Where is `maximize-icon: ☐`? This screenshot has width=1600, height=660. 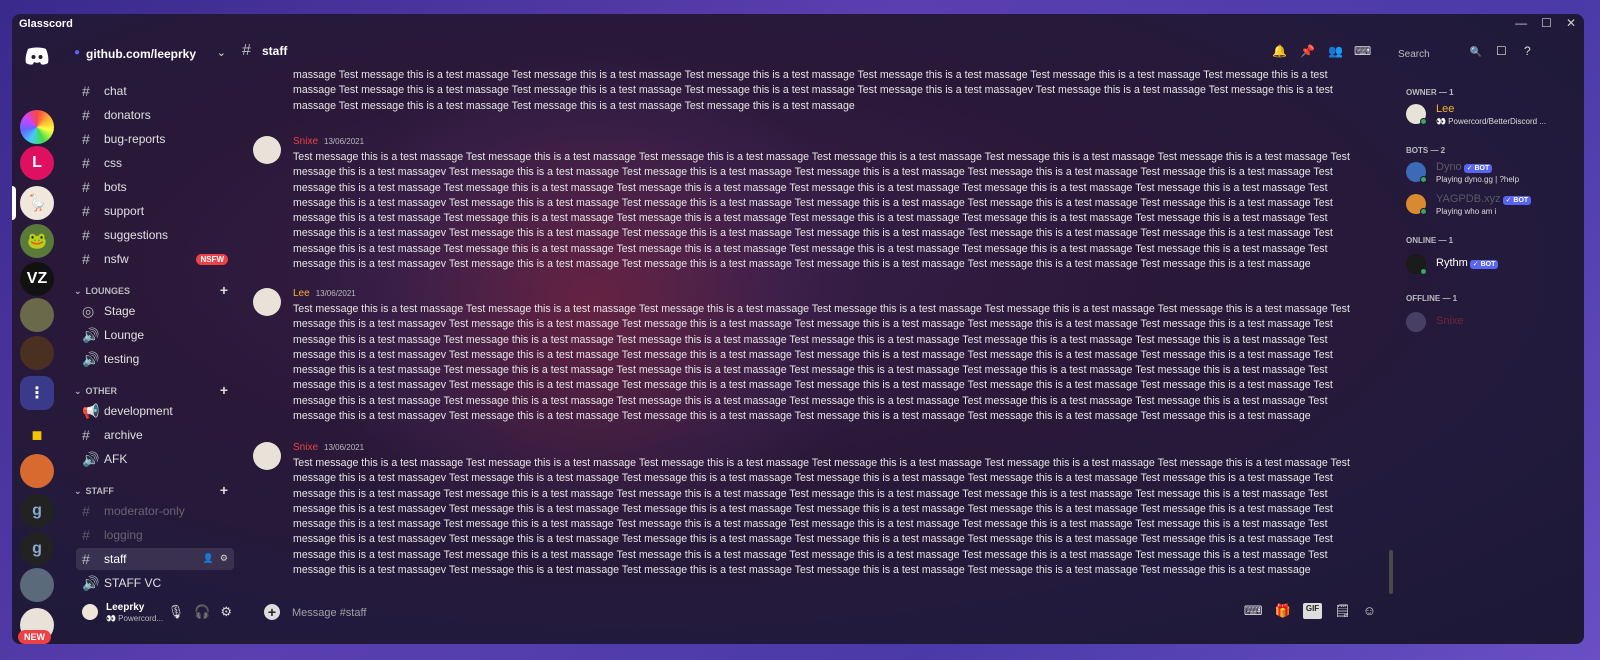
maximize-icon: ☐ is located at coordinates (1546, 23).